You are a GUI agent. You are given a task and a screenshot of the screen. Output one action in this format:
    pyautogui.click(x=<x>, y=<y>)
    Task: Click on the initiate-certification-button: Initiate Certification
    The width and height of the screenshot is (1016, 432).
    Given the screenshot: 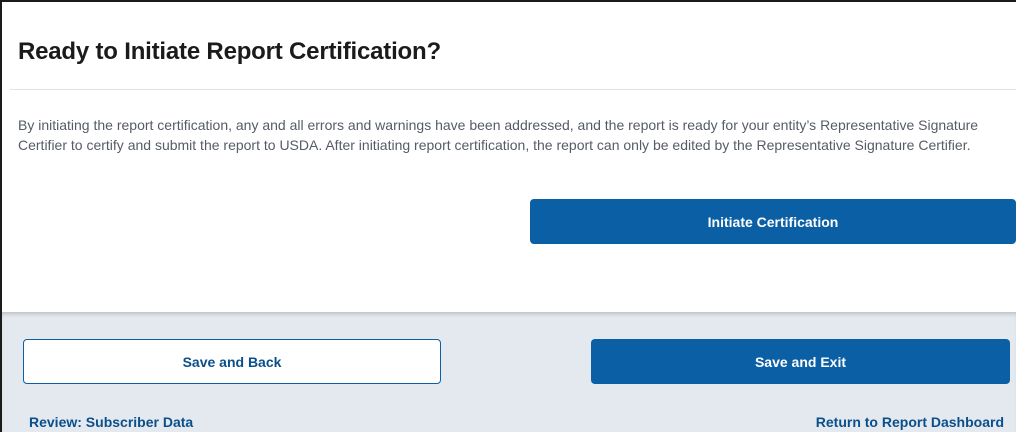 What is the action you would take?
    pyautogui.click(x=773, y=221)
    